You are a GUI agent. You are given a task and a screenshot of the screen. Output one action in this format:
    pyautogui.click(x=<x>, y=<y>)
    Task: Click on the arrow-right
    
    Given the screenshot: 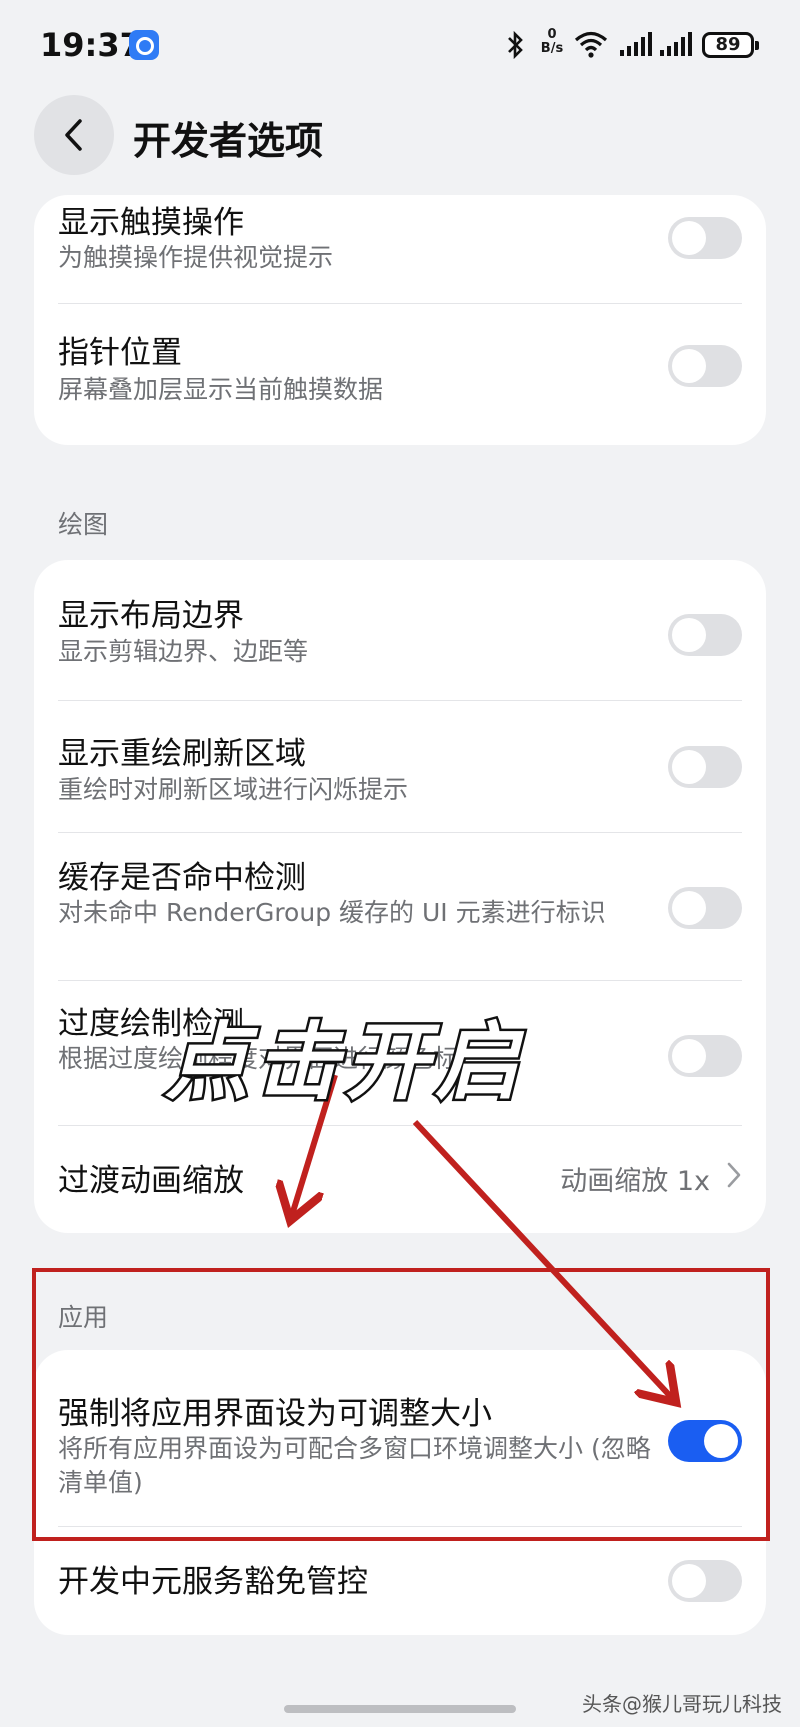 What is the action you would take?
    pyautogui.click(x=542, y=1258)
    